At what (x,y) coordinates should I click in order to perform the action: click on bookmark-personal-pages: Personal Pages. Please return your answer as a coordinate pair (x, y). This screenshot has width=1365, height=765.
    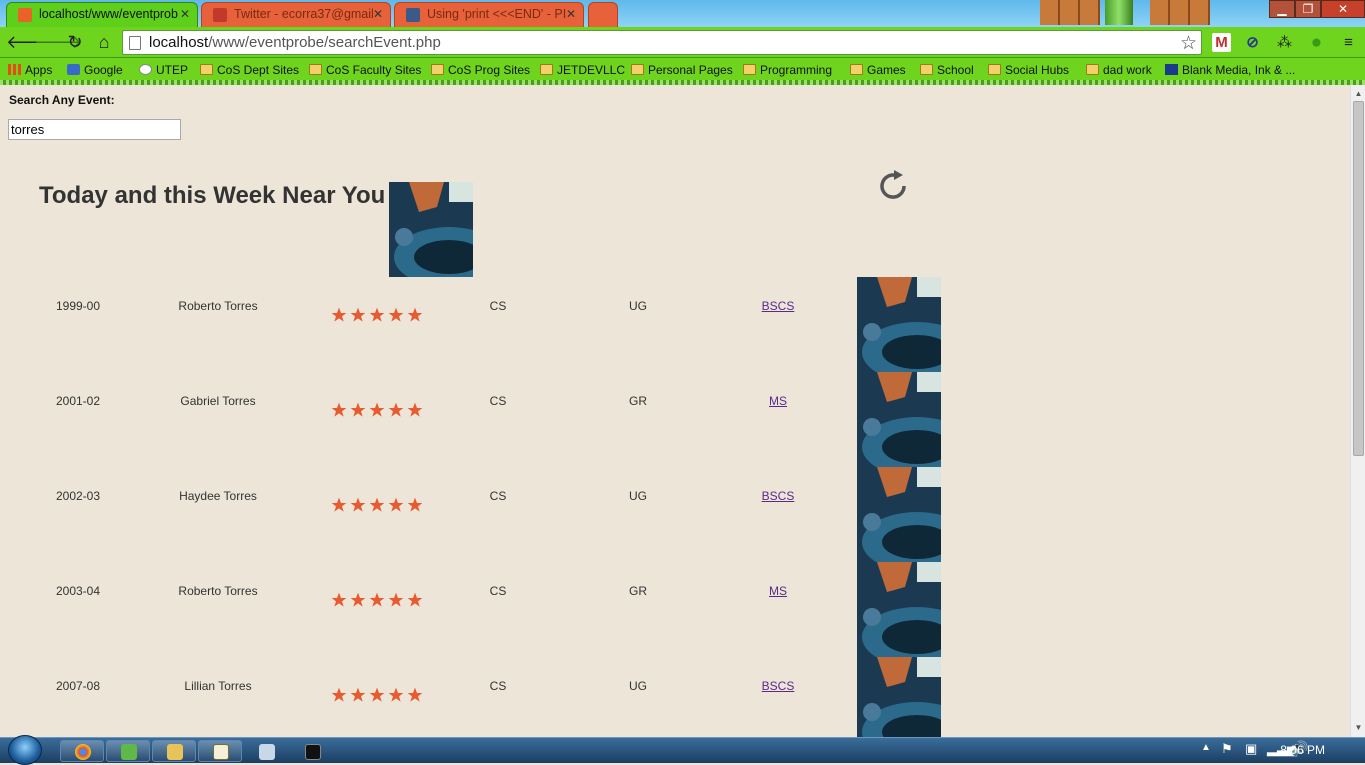
    Looking at the image, I should click on (682, 70).